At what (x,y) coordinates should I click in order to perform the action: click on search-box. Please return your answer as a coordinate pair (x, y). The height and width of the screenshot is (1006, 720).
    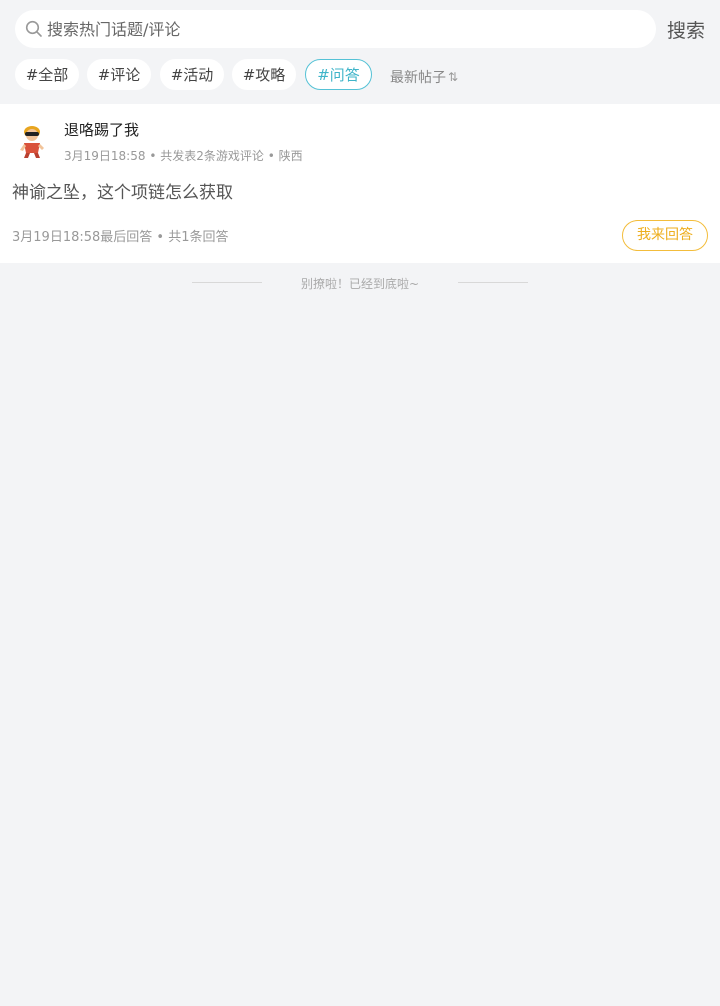
    Looking at the image, I should click on (335, 29).